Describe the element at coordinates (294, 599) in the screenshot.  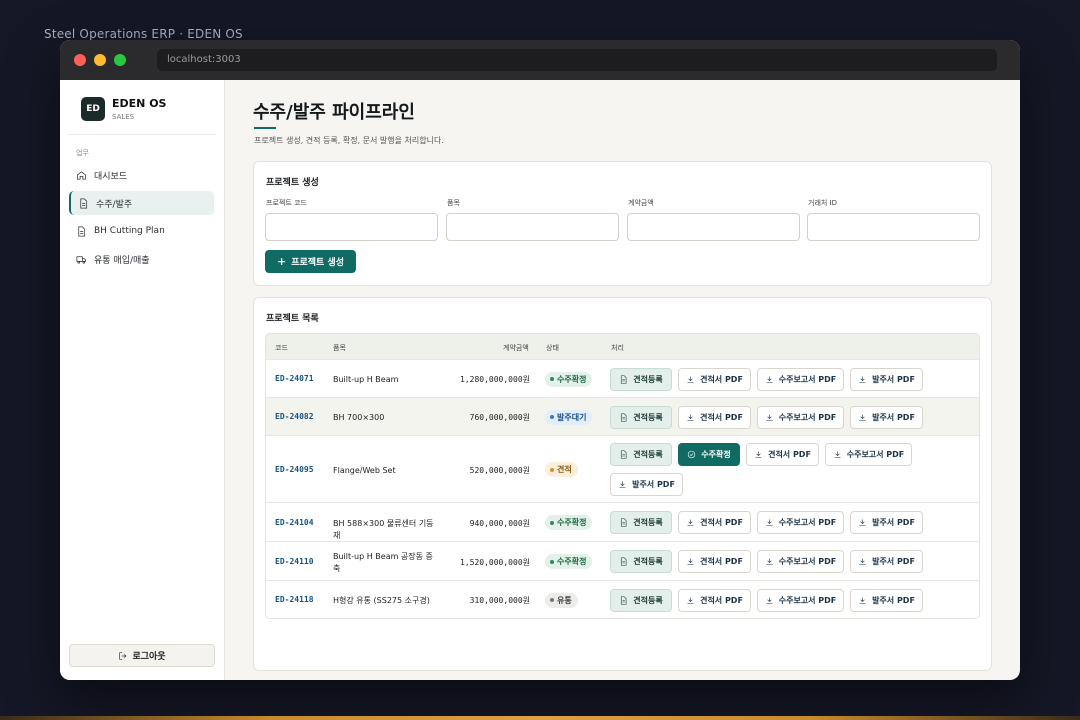
I see `project-code-link: ED-24118` at that location.